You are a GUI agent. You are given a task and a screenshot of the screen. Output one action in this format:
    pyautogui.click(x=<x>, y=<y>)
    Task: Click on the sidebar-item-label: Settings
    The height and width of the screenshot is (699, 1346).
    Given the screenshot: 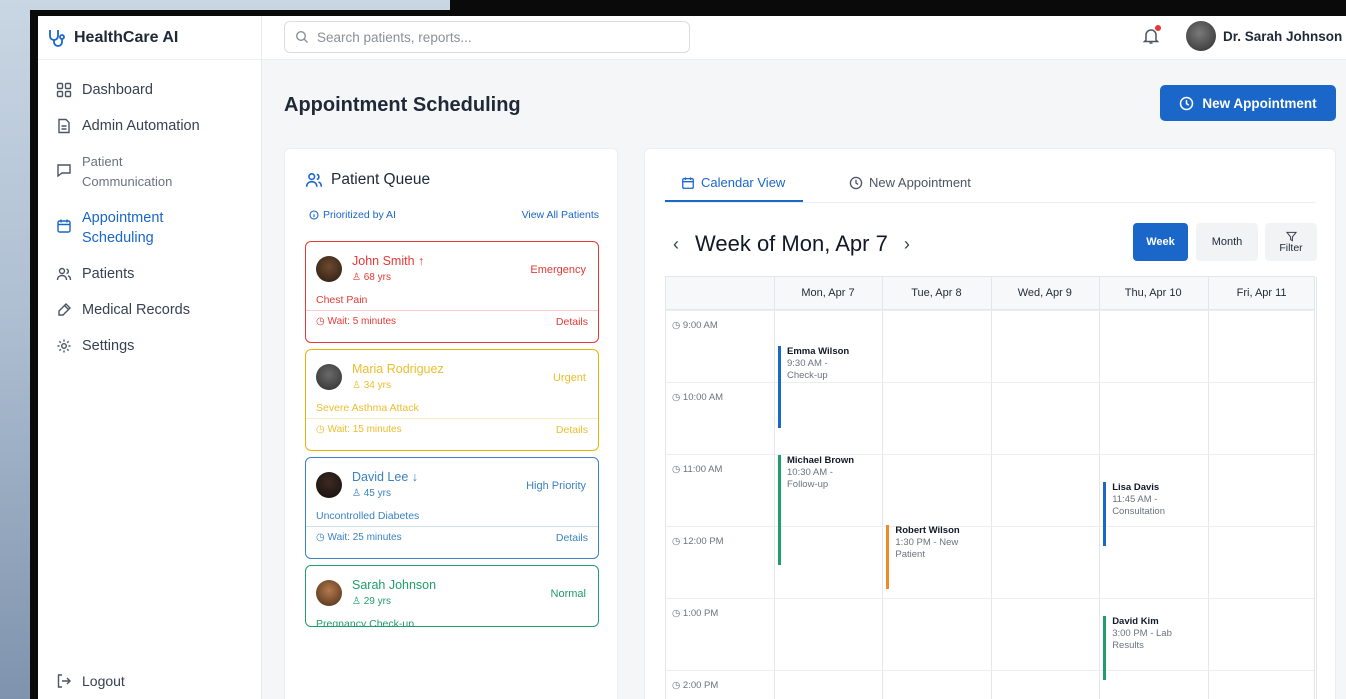 What is the action you would take?
    pyautogui.click(x=108, y=346)
    